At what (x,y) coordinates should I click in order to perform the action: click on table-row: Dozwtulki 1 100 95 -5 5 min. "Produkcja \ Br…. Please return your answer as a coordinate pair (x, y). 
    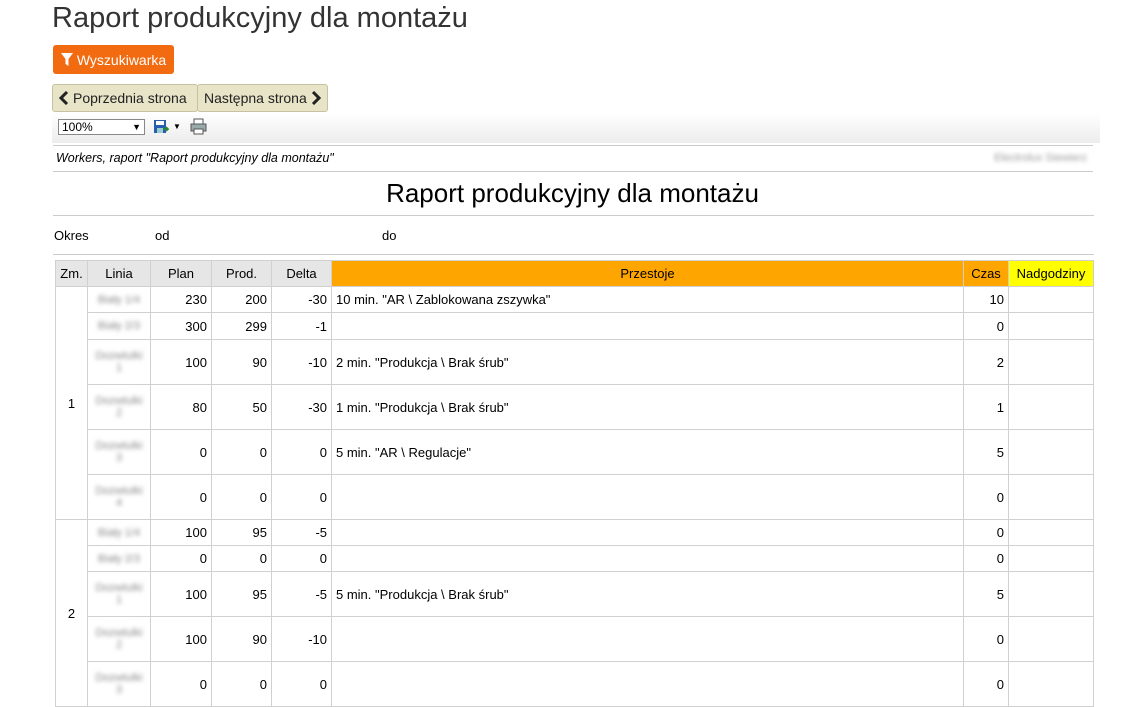
    Looking at the image, I should click on (575, 594).